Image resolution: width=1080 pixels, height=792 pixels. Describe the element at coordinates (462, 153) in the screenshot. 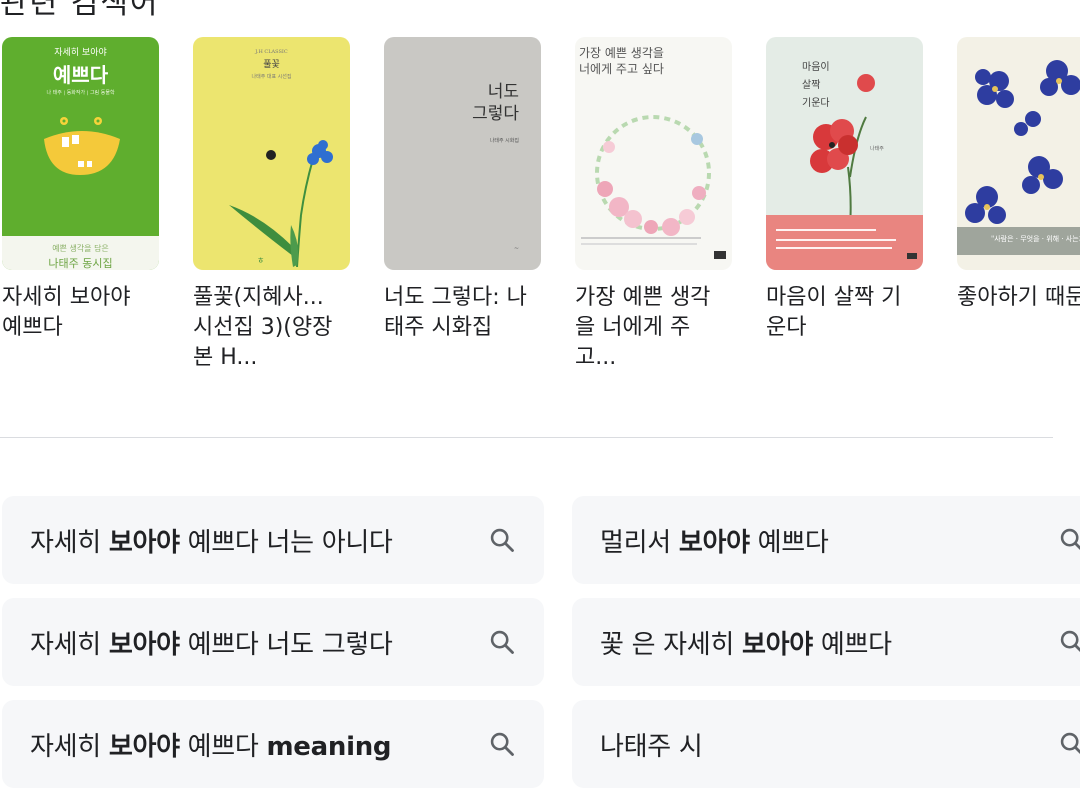

I see `book-cover: 너도 그렇다 나태주 시화집 ~` at that location.